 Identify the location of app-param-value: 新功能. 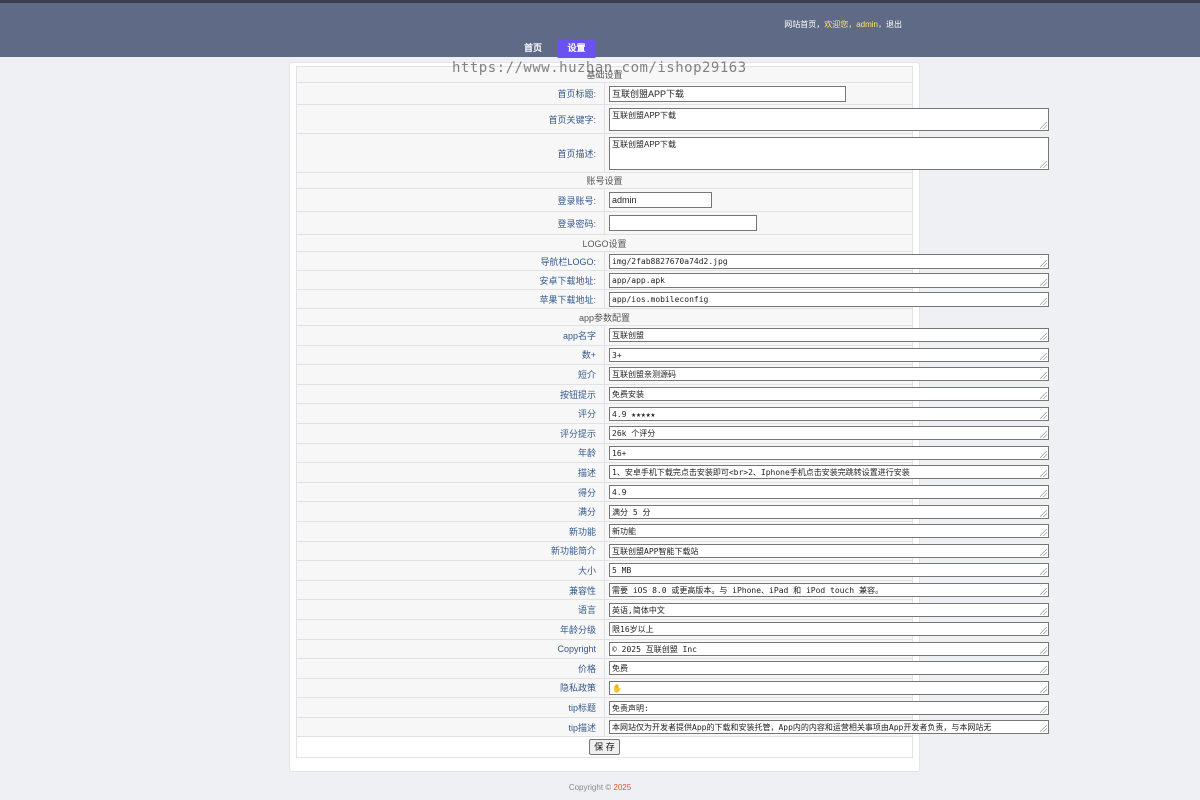
(624, 532).